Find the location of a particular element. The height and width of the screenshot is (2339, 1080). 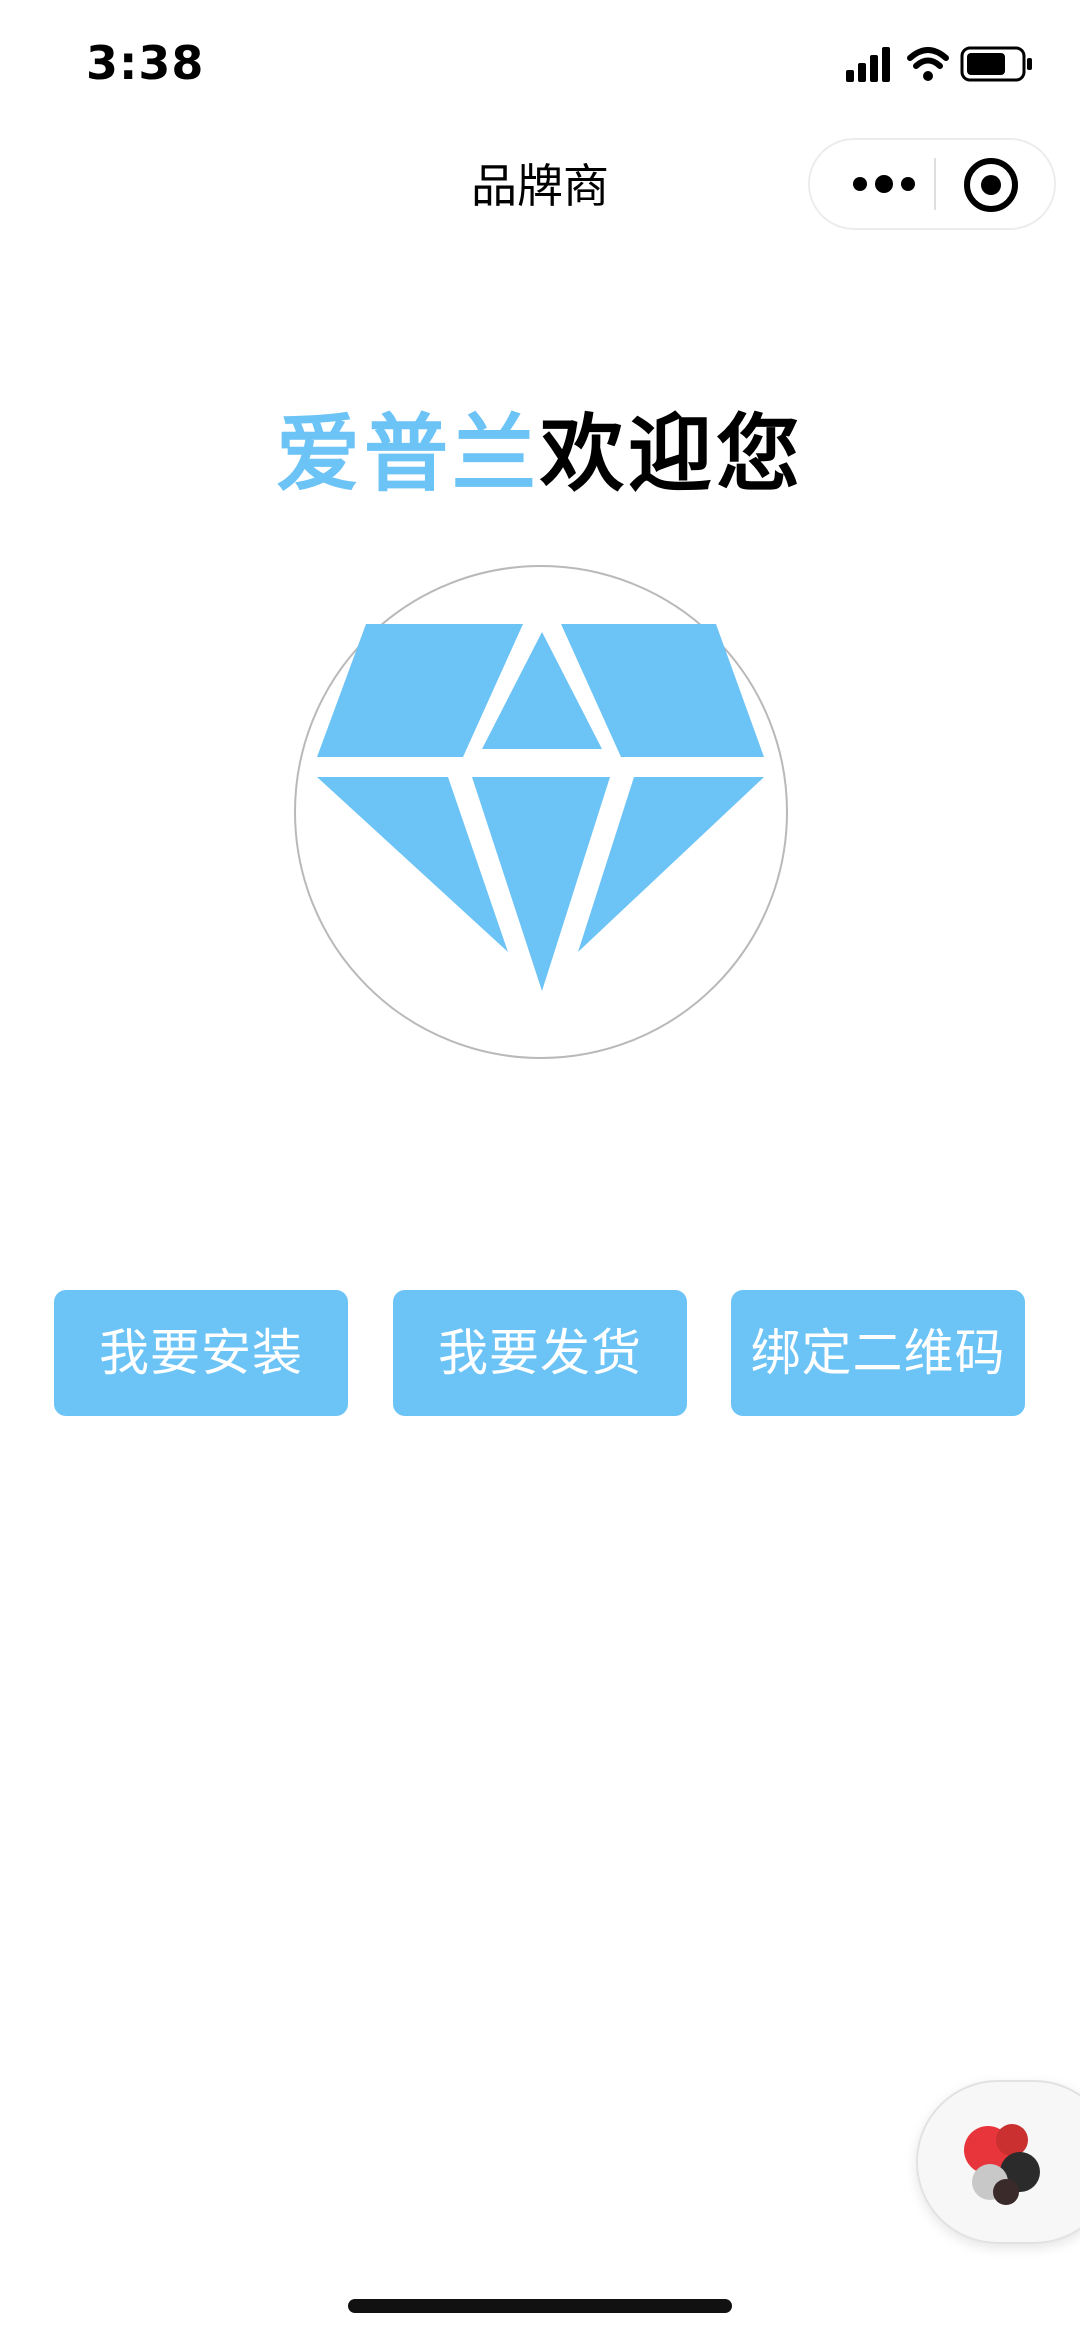

bind-qrcode-button: 绑定二维码 is located at coordinates (878, 1353).